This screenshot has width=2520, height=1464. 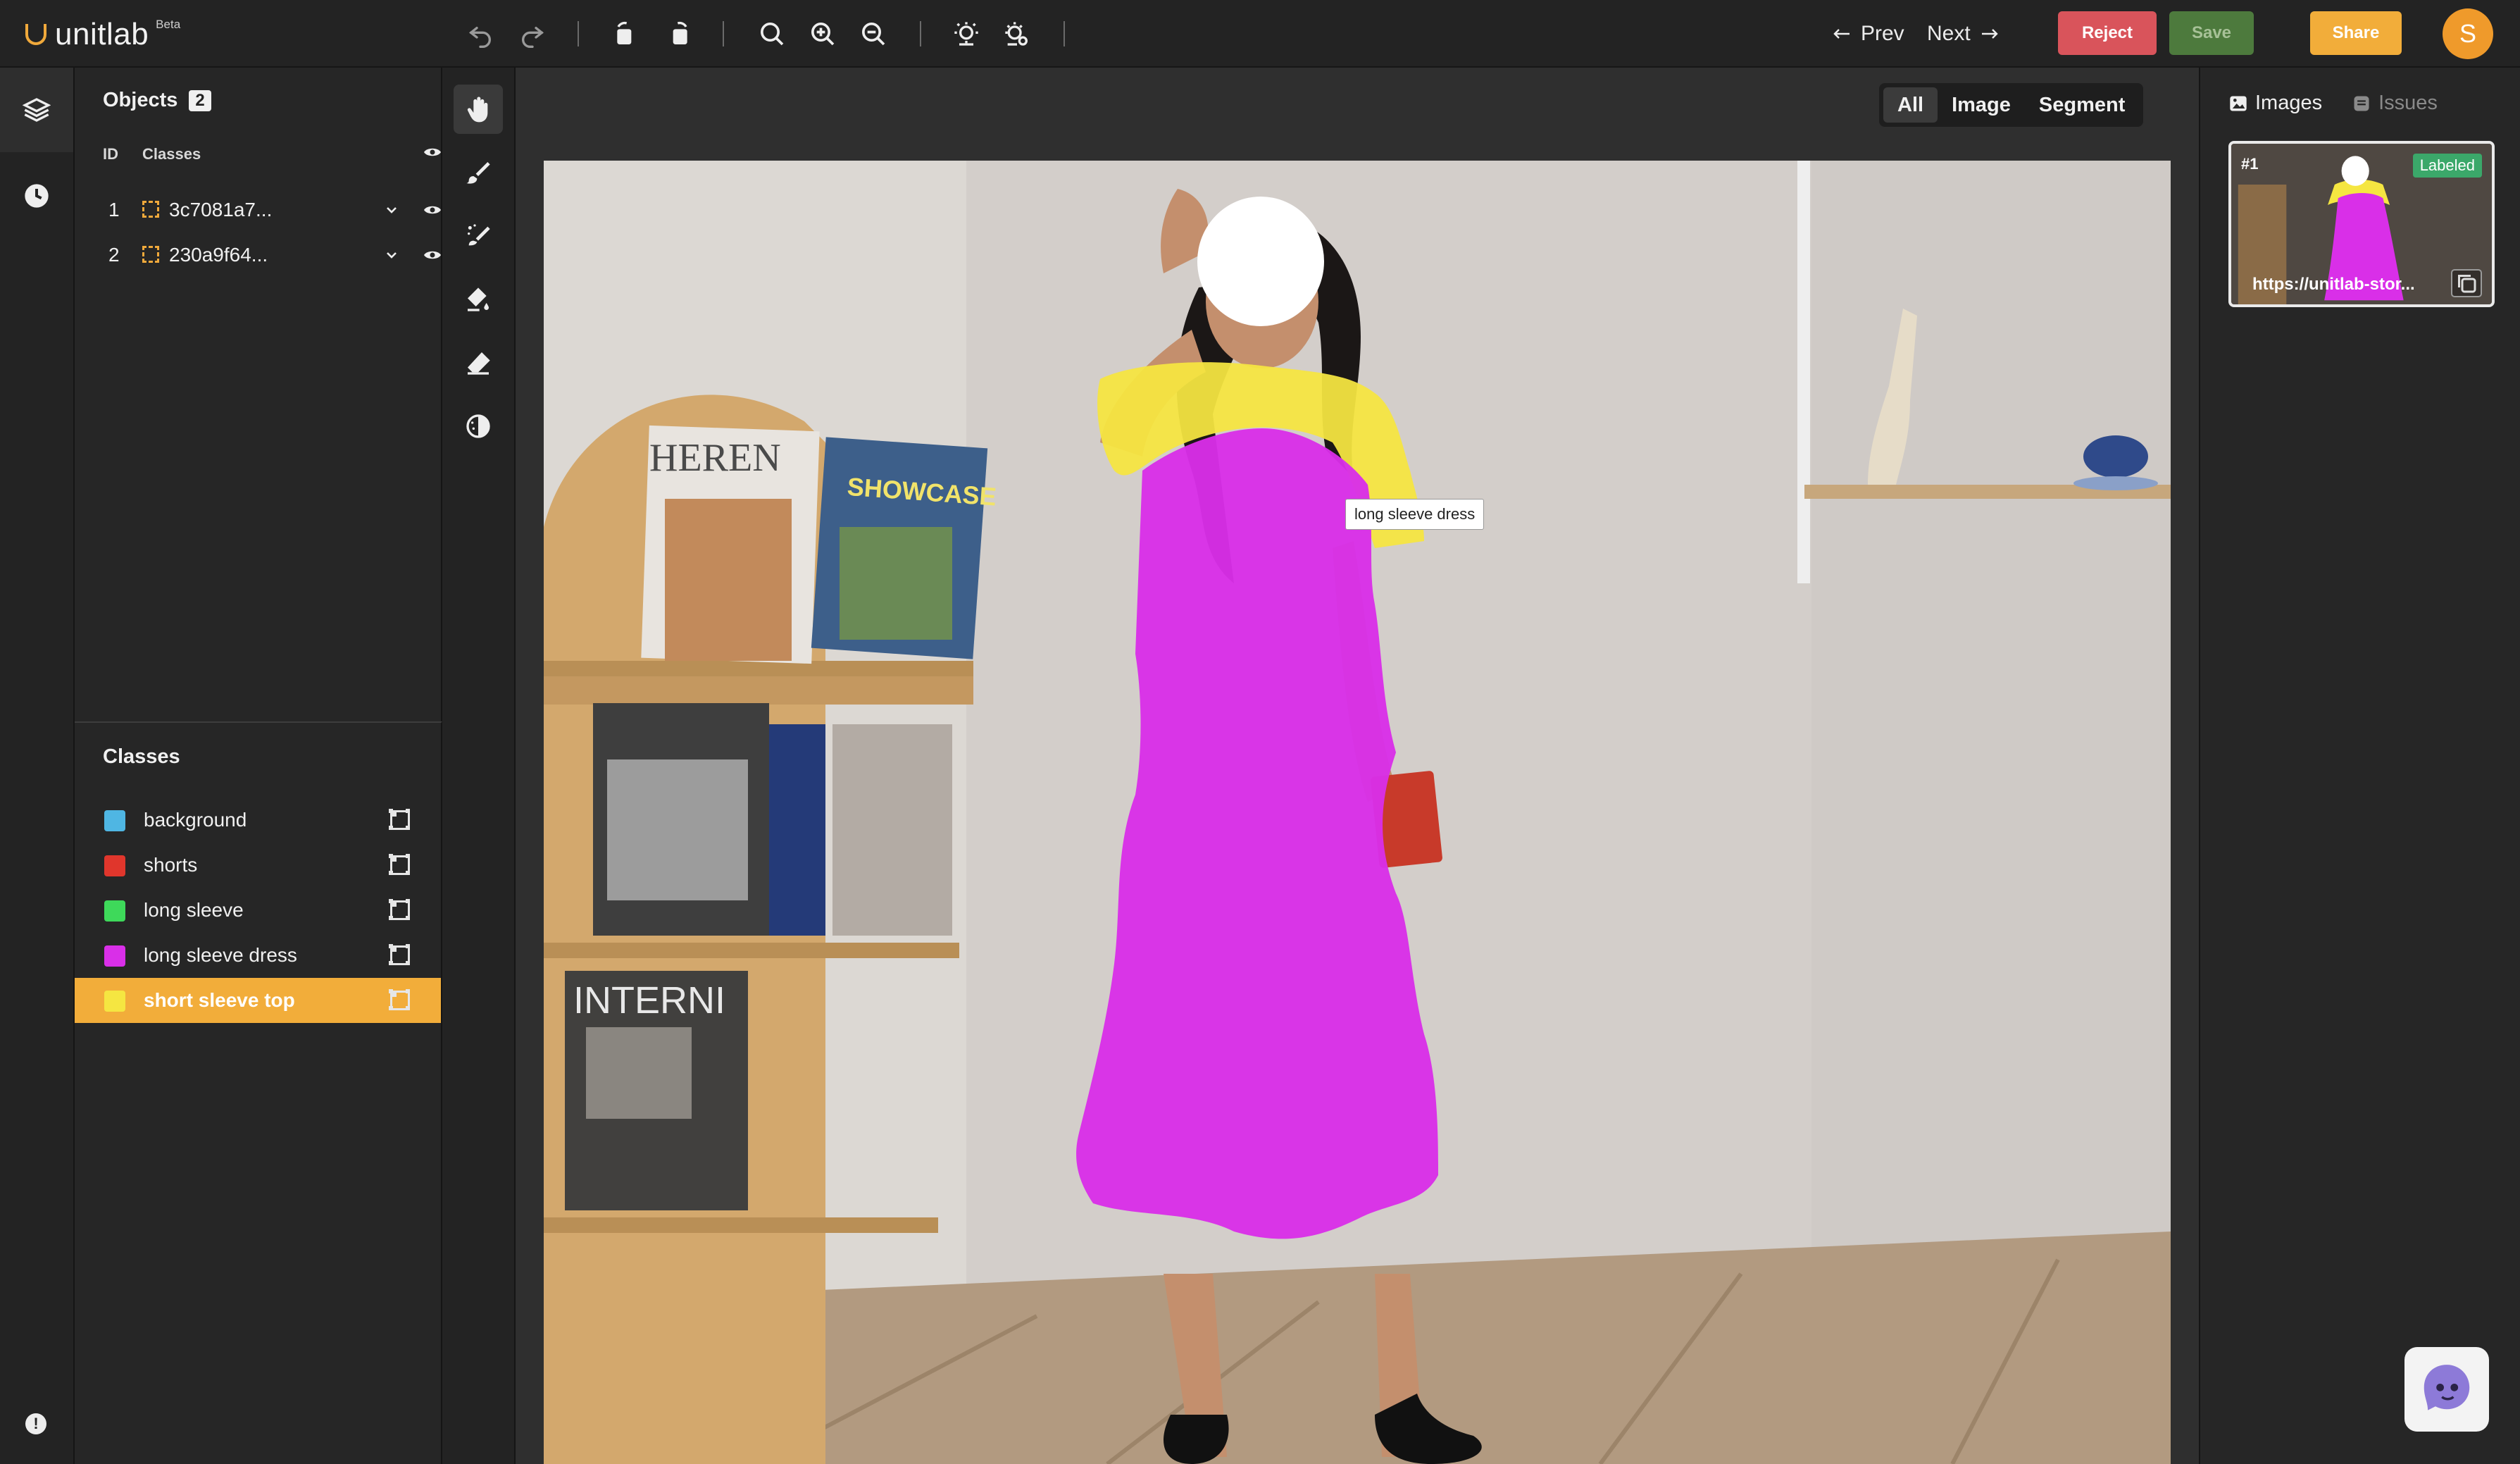 I want to click on class-item-short-sleeve-top: short sleeve top, so click(x=258, y=1000).